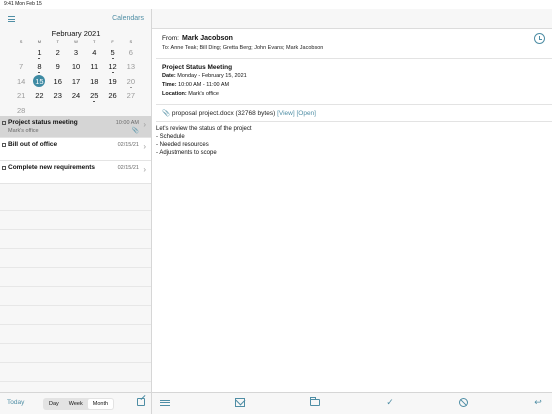 The height and width of the screenshot is (414, 552). I want to click on month-title: February 2021, so click(76, 33).